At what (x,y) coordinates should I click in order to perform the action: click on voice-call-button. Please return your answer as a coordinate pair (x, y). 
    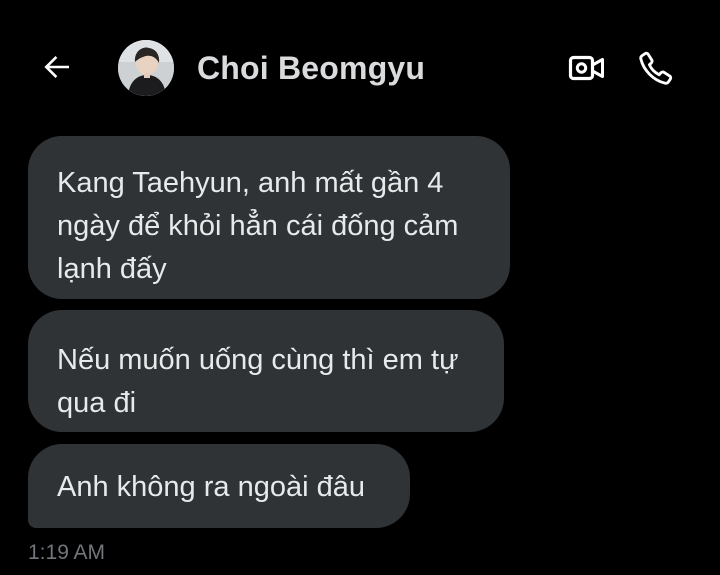
    Looking at the image, I should click on (656, 68).